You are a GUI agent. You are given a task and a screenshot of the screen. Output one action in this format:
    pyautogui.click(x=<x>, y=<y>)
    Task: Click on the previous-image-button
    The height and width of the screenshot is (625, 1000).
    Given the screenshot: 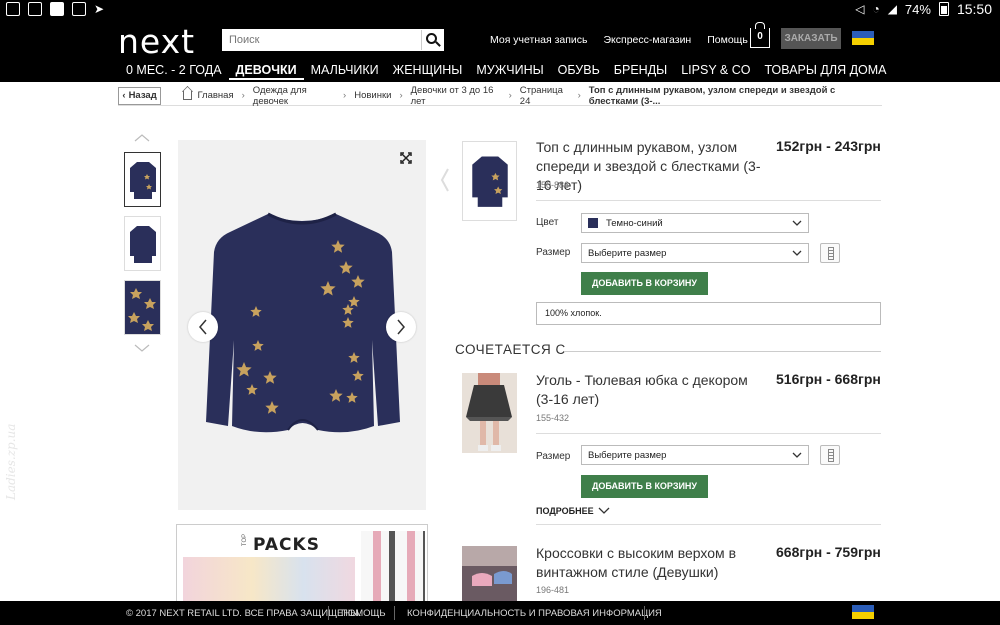 What is the action you would take?
    pyautogui.click(x=203, y=327)
    